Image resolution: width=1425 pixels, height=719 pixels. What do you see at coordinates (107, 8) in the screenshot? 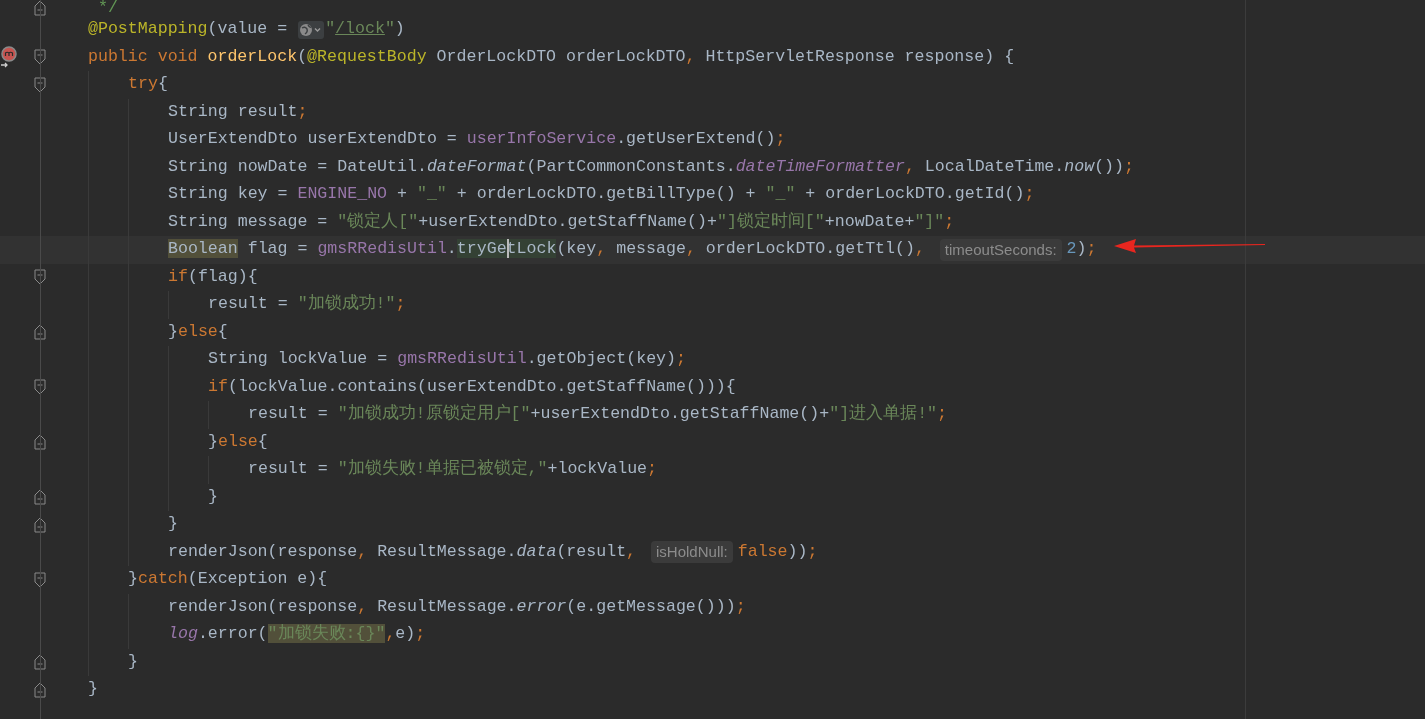
I see `code-text: */` at bounding box center [107, 8].